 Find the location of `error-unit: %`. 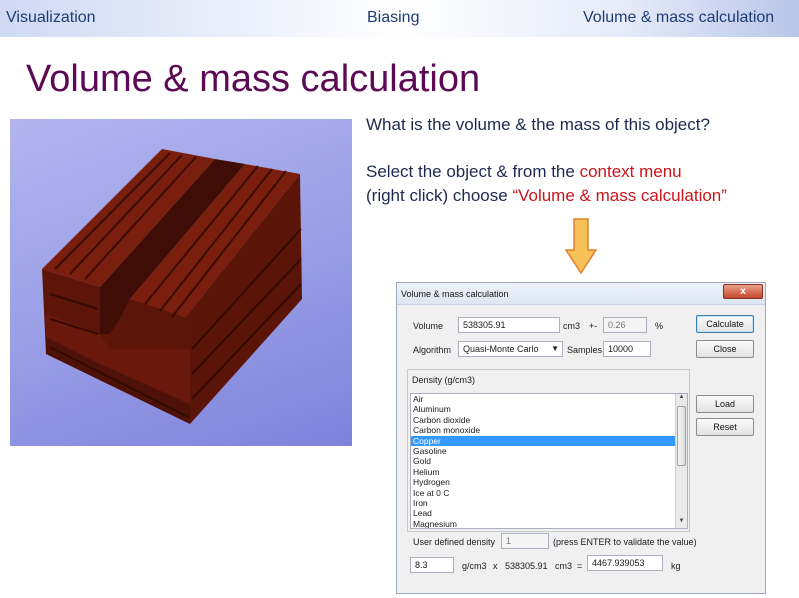

error-unit: % is located at coordinates (659, 326).